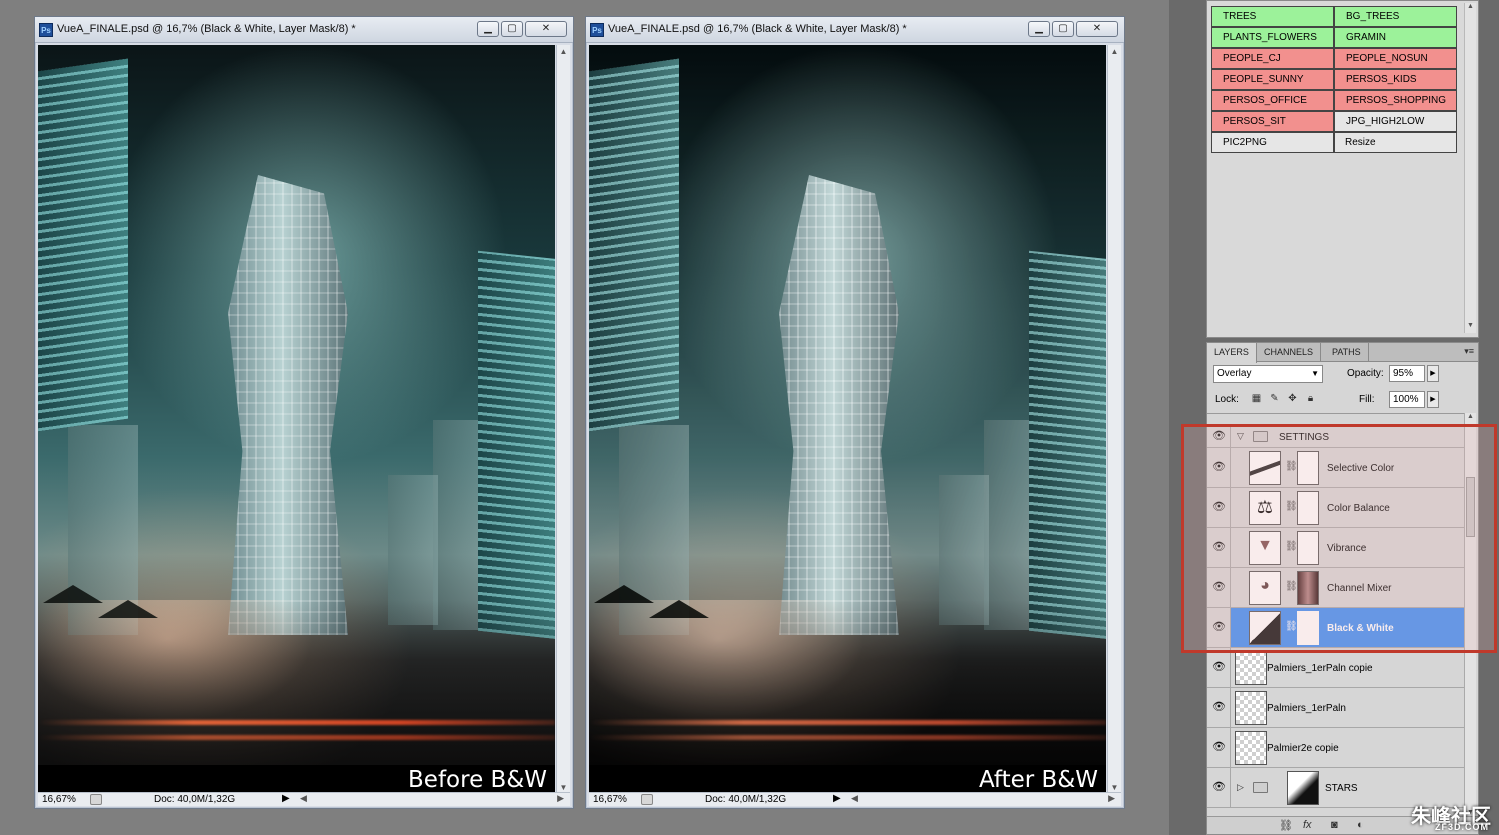 Image resolution: width=1499 pixels, height=835 pixels. I want to click on action-button: PERSOS_OFFICE, so click(1272, 100).